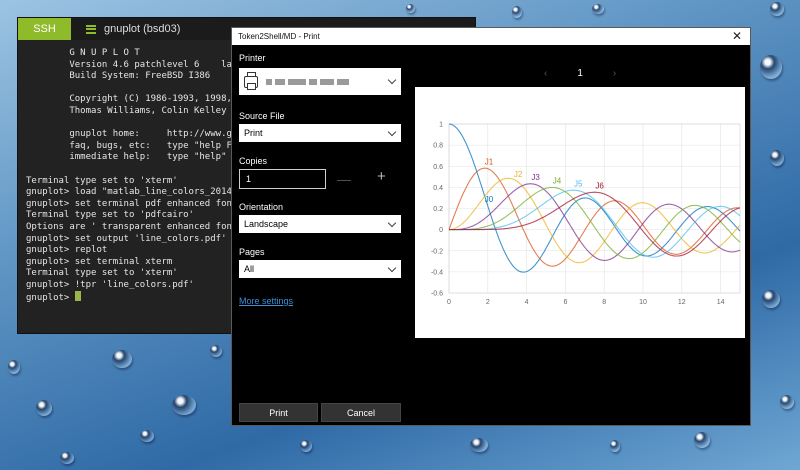 The width and height of the screenshot is (800, 470). Describe the element at coordinates (309, 82) in the screenshot. I see `printer-name-redacted` at that location.